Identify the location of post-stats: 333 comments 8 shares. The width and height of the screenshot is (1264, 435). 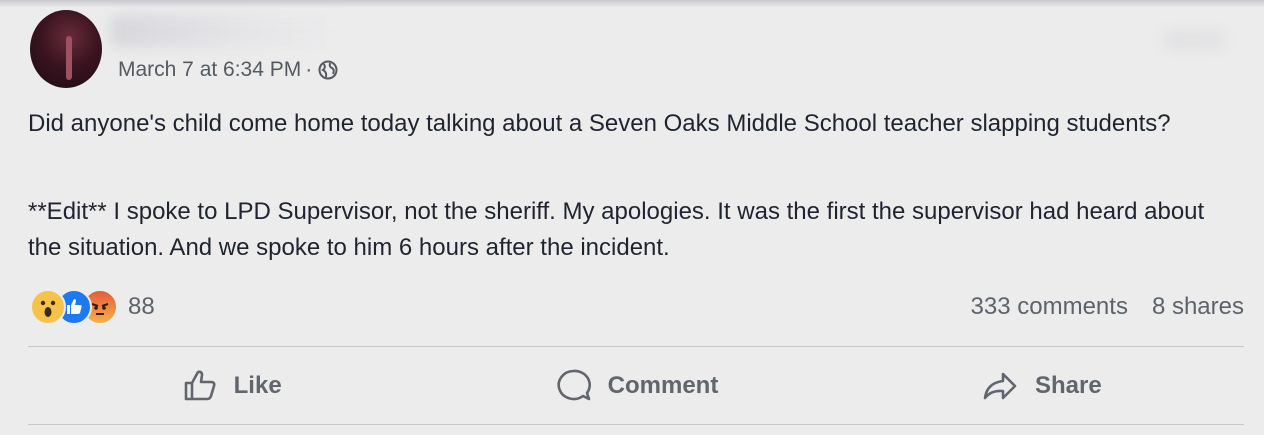
(1107, 307).